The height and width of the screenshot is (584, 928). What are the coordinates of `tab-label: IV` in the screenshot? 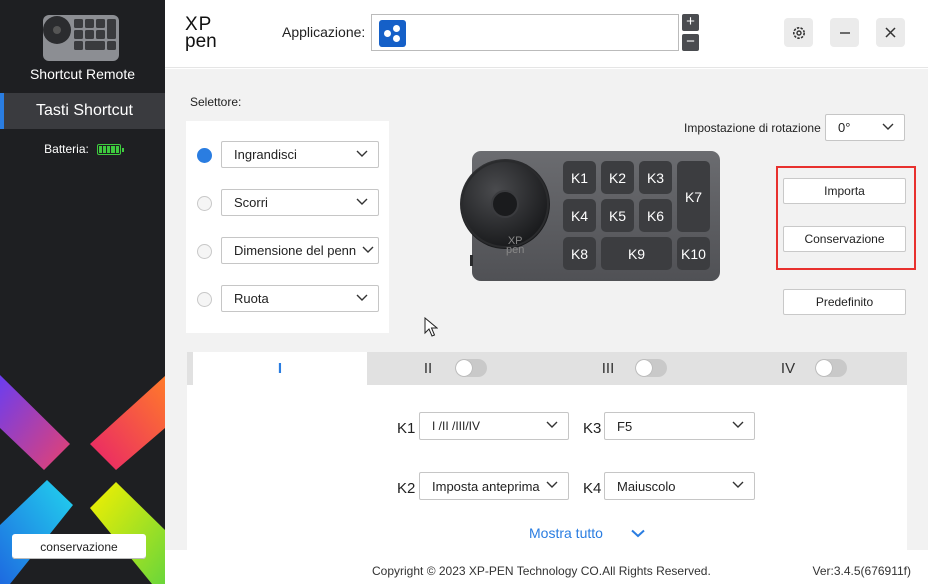 It's located at (788, 368).